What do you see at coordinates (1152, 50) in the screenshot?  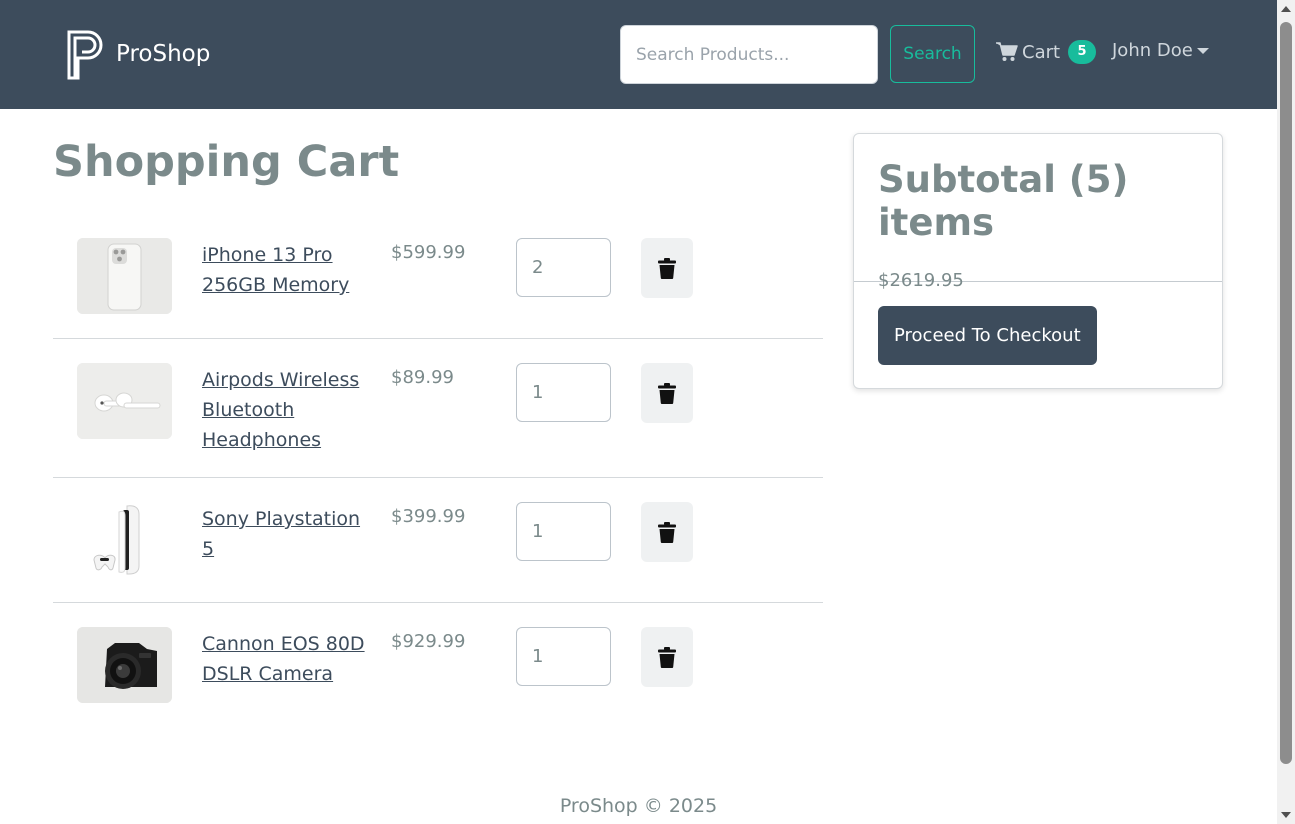 I see `user-name: John Doe` at bounding box center [1152, 50].